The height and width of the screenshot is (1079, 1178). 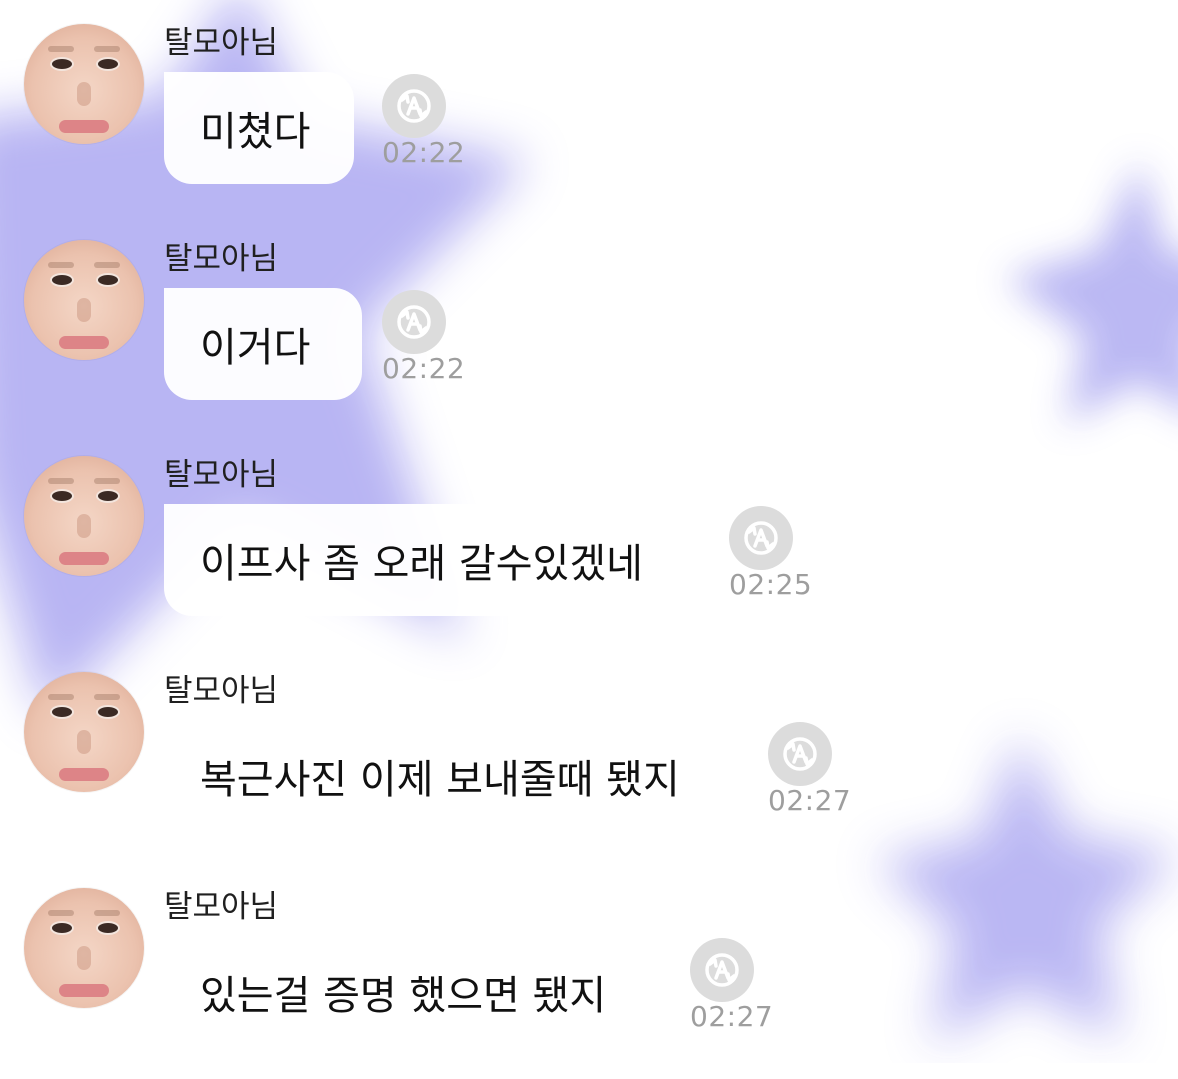 I want to click on message-text: 이프사 좀 오래 갈수있겠네, so click(x=421, y=564).